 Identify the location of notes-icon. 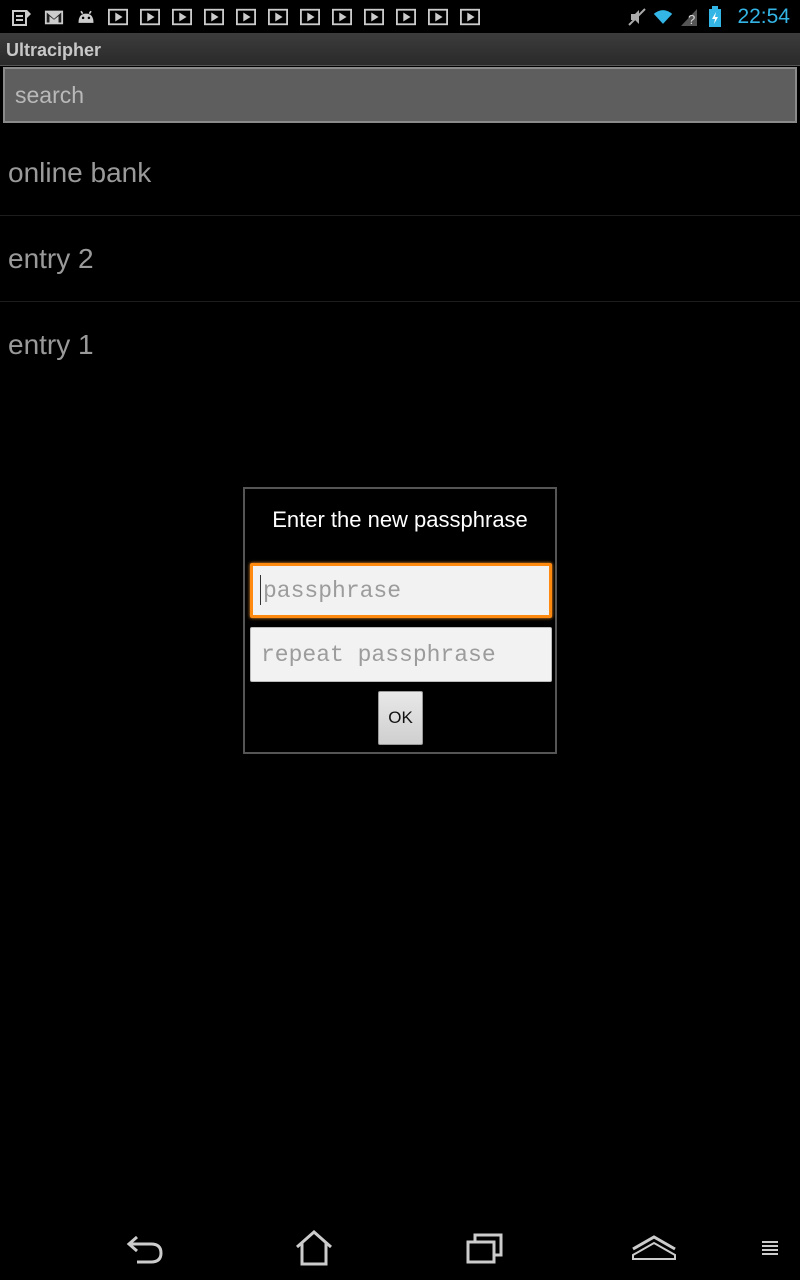
(22, 17).